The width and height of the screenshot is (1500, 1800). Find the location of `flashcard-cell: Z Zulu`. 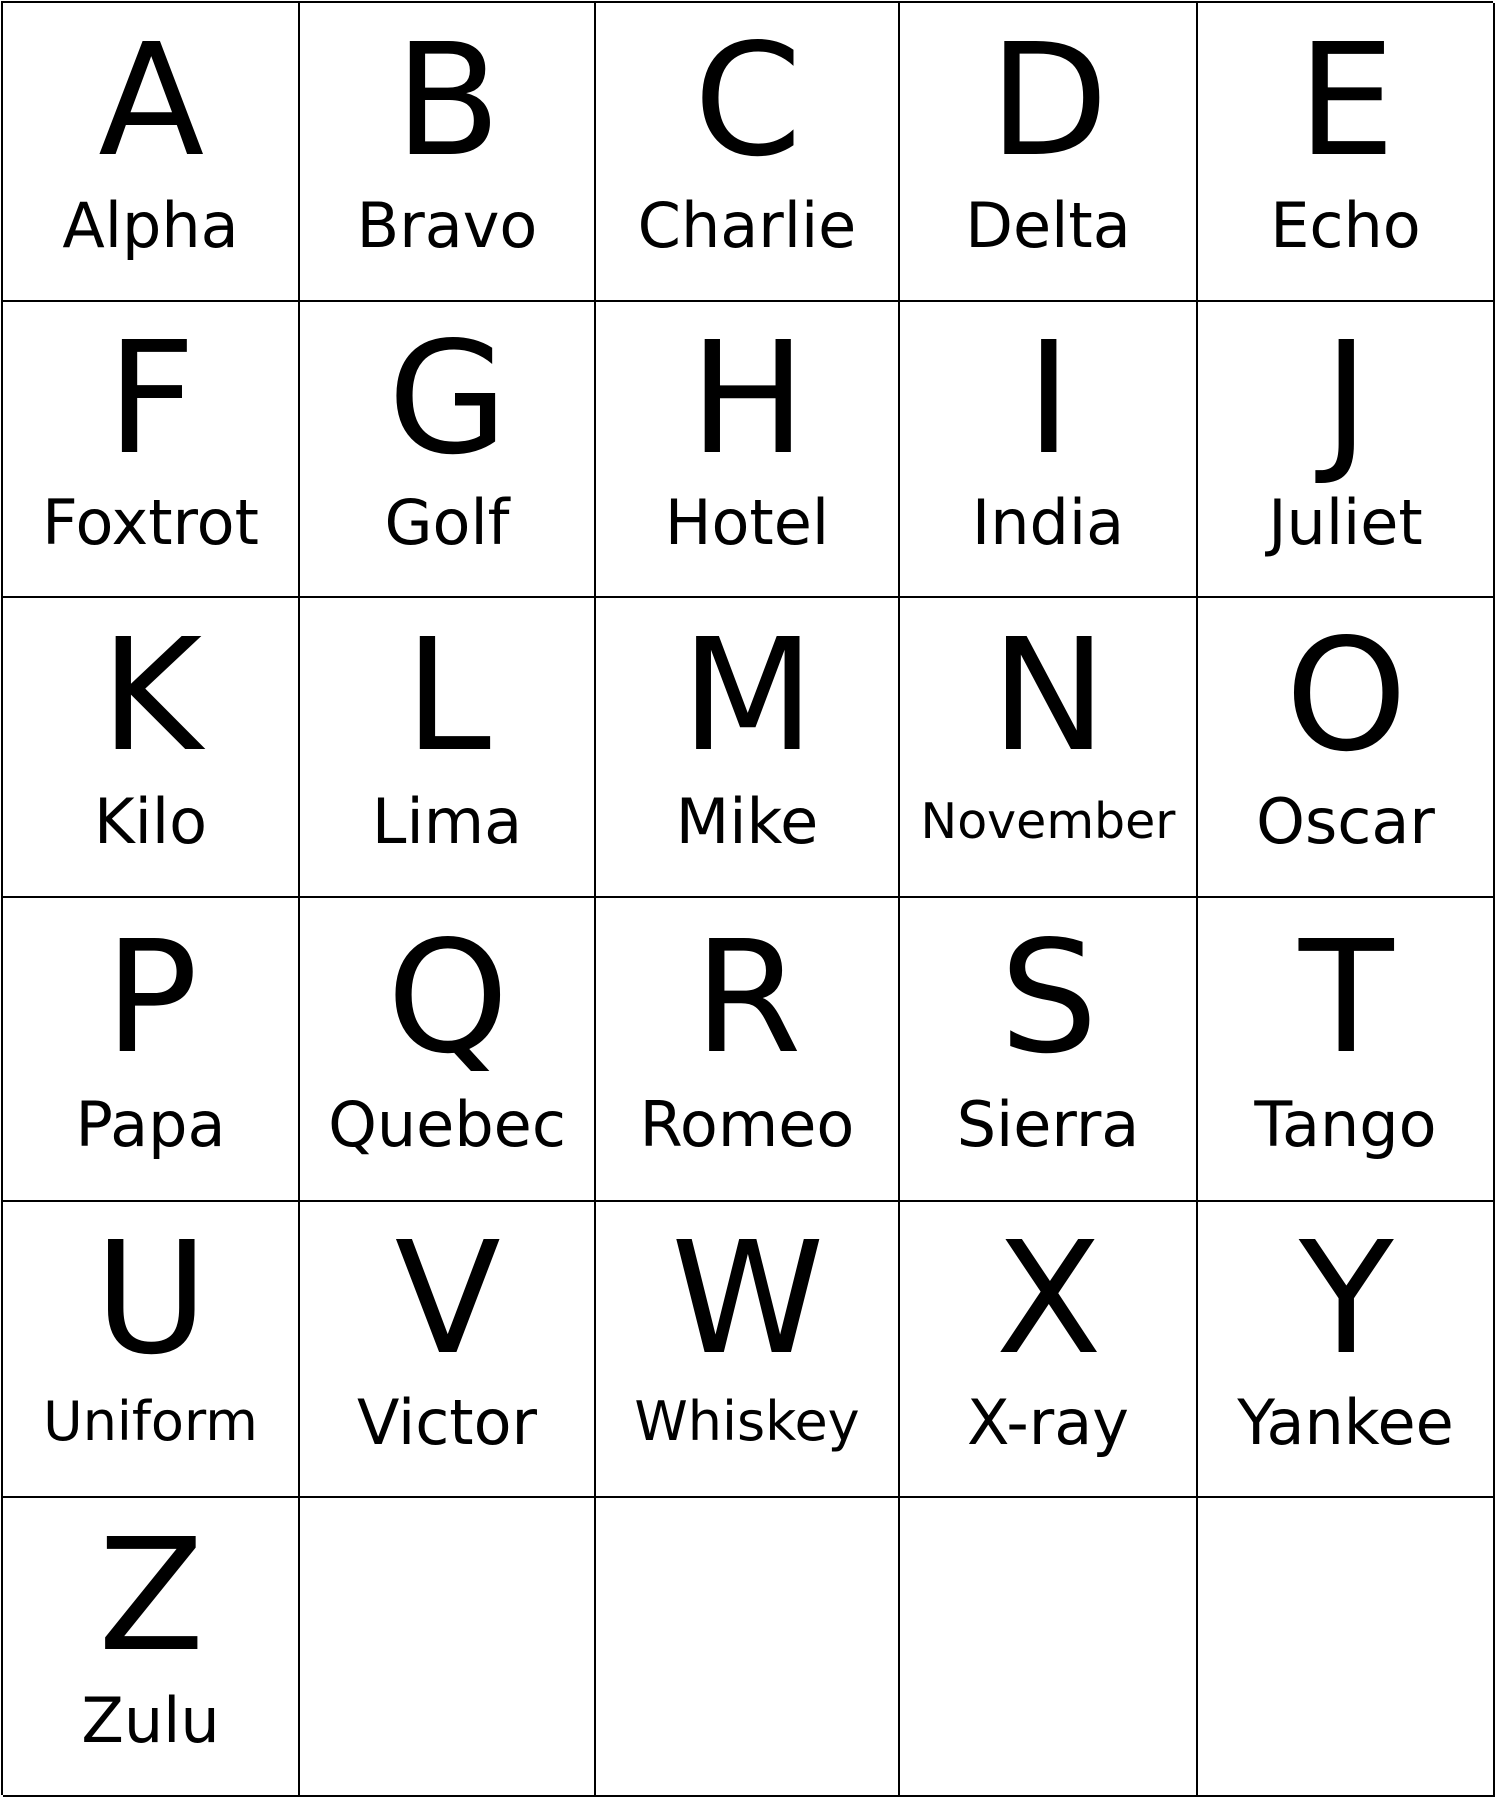

flashcard-cell: Z Zulu is located at coordinates (151, 1647).